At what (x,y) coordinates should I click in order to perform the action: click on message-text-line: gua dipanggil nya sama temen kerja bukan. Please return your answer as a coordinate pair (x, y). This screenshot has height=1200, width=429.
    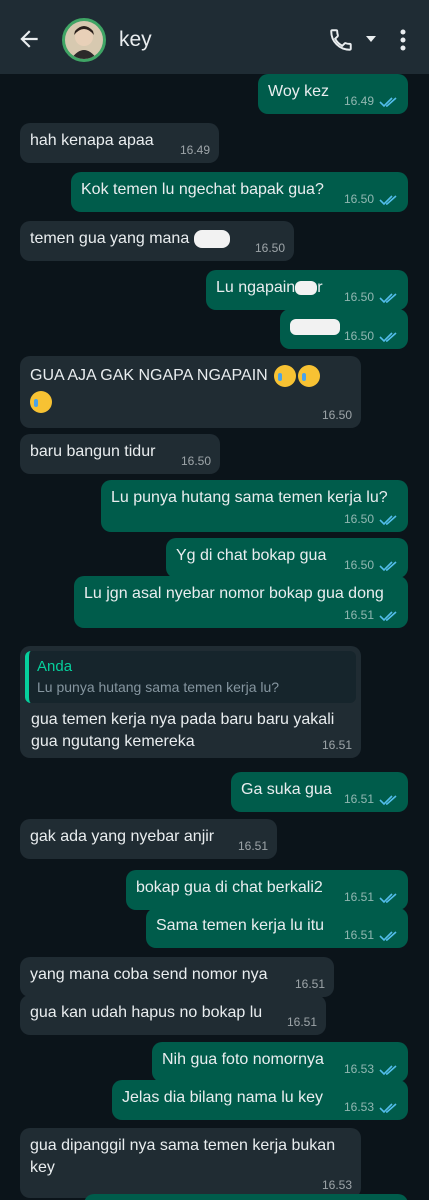
    Looking at the image, I should click on (183, 1145).